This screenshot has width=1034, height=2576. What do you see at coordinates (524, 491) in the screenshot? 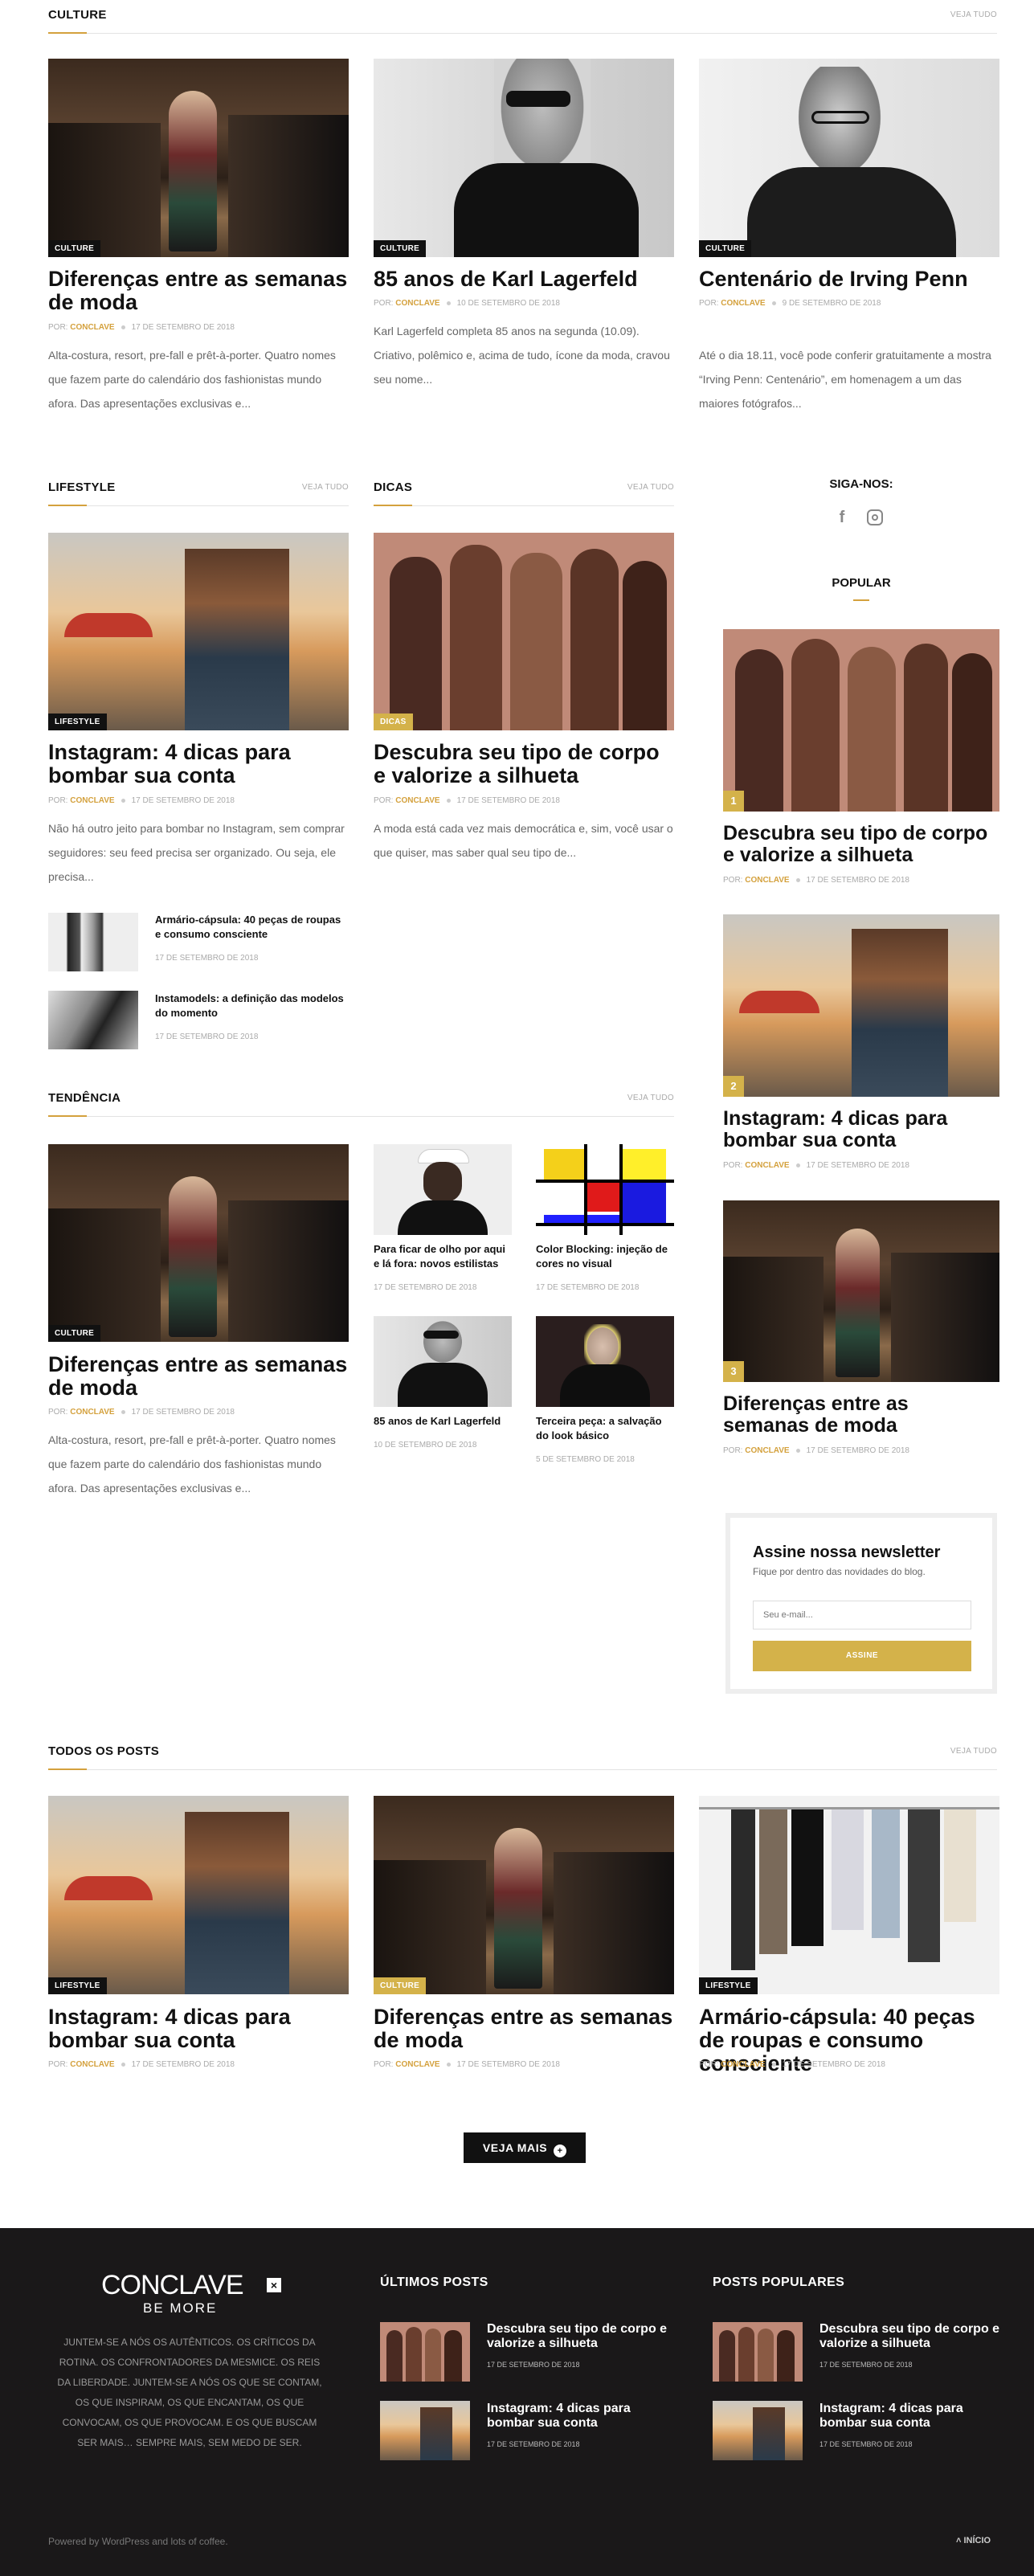
I see `section-header-dicas: DICAS VEJA TUDO` at bounding box center [524, 491].